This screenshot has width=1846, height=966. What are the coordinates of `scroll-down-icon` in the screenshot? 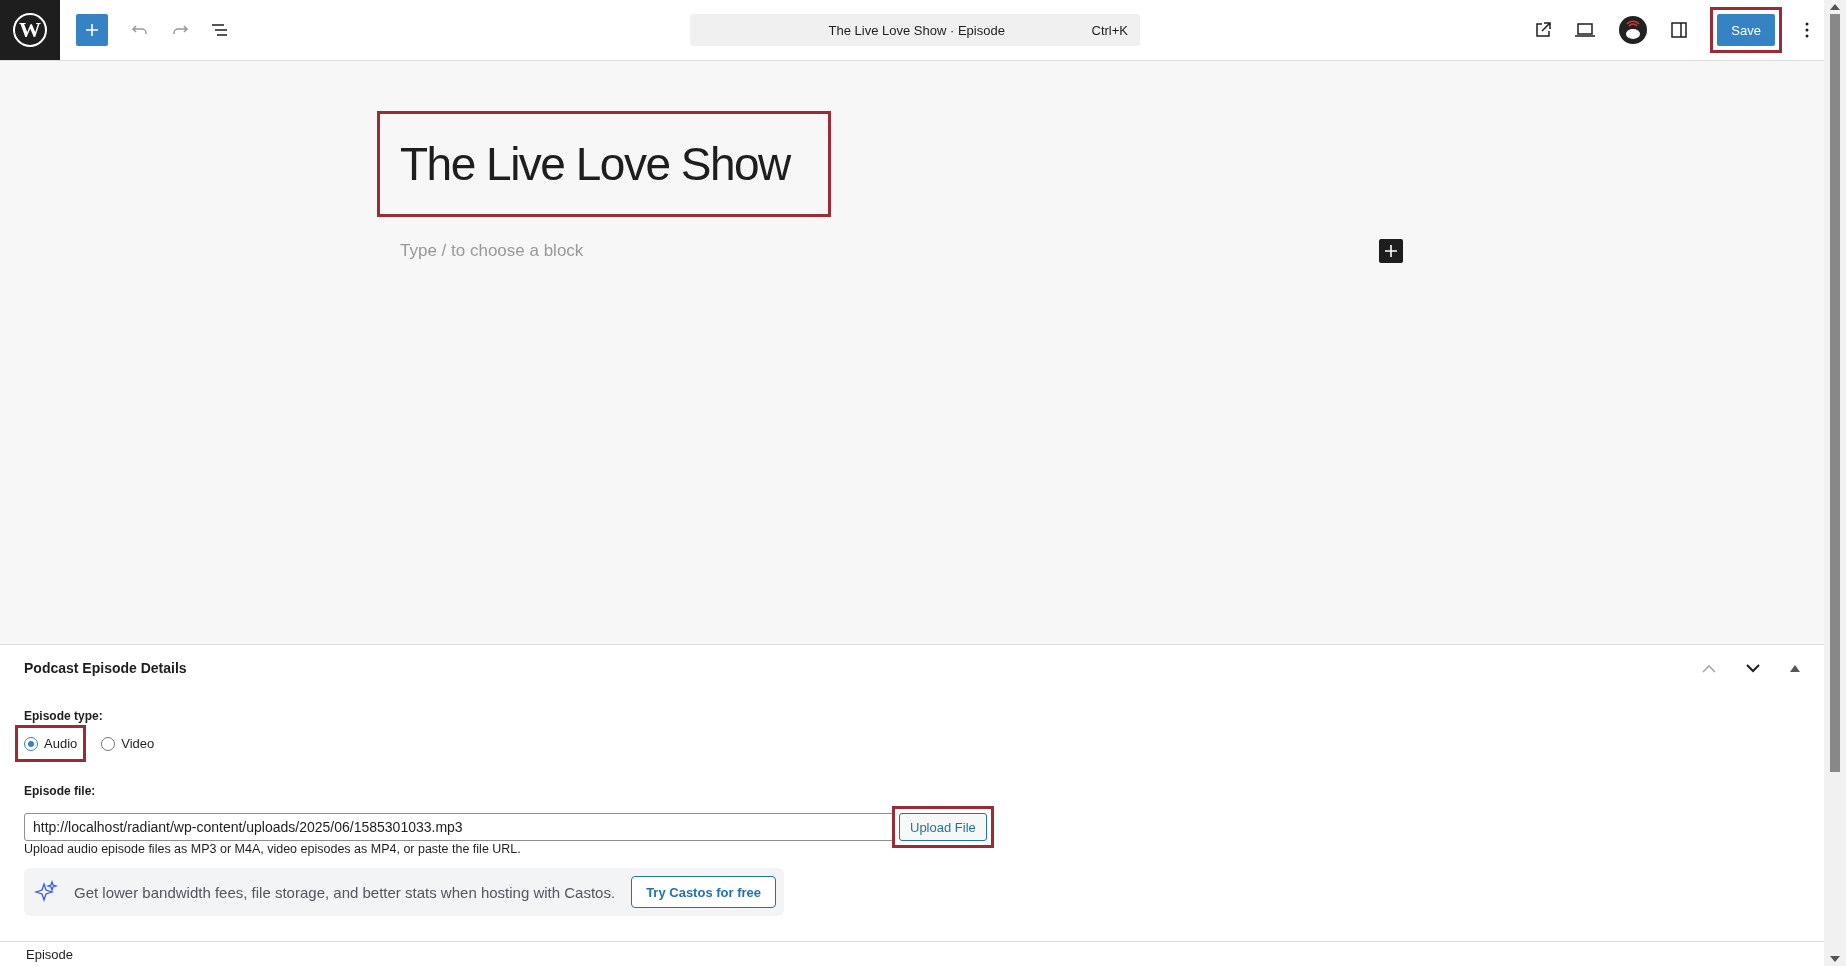 It's located at (1835, 959).